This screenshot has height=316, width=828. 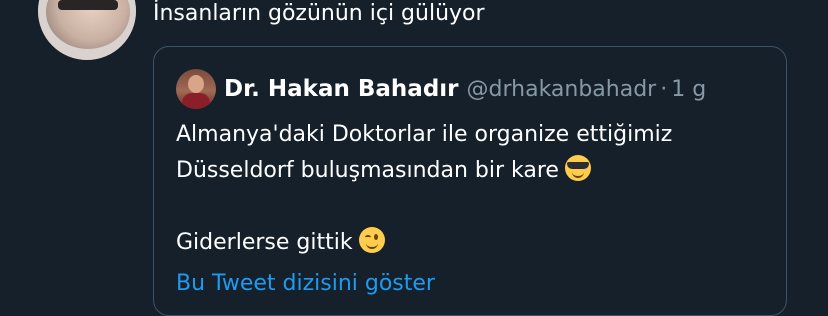 What do you see at coordinates (305, 283) in the screenshot?
I see `show-thread-link: Bu Tweet dizisini göster` at bounding box center [305, 283].